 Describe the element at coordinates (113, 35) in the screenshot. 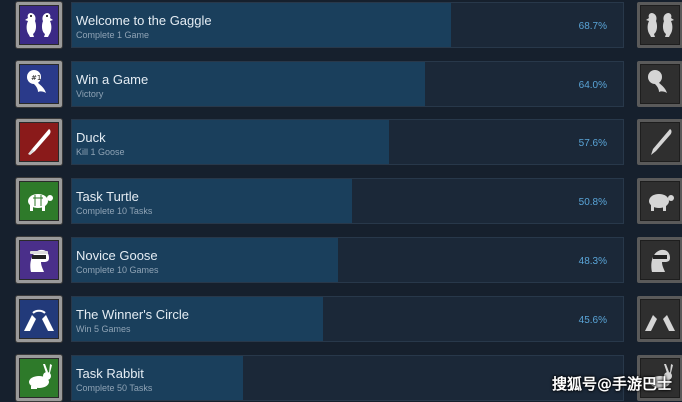

I see `achievement-description: Complete 1 Game` at that location.